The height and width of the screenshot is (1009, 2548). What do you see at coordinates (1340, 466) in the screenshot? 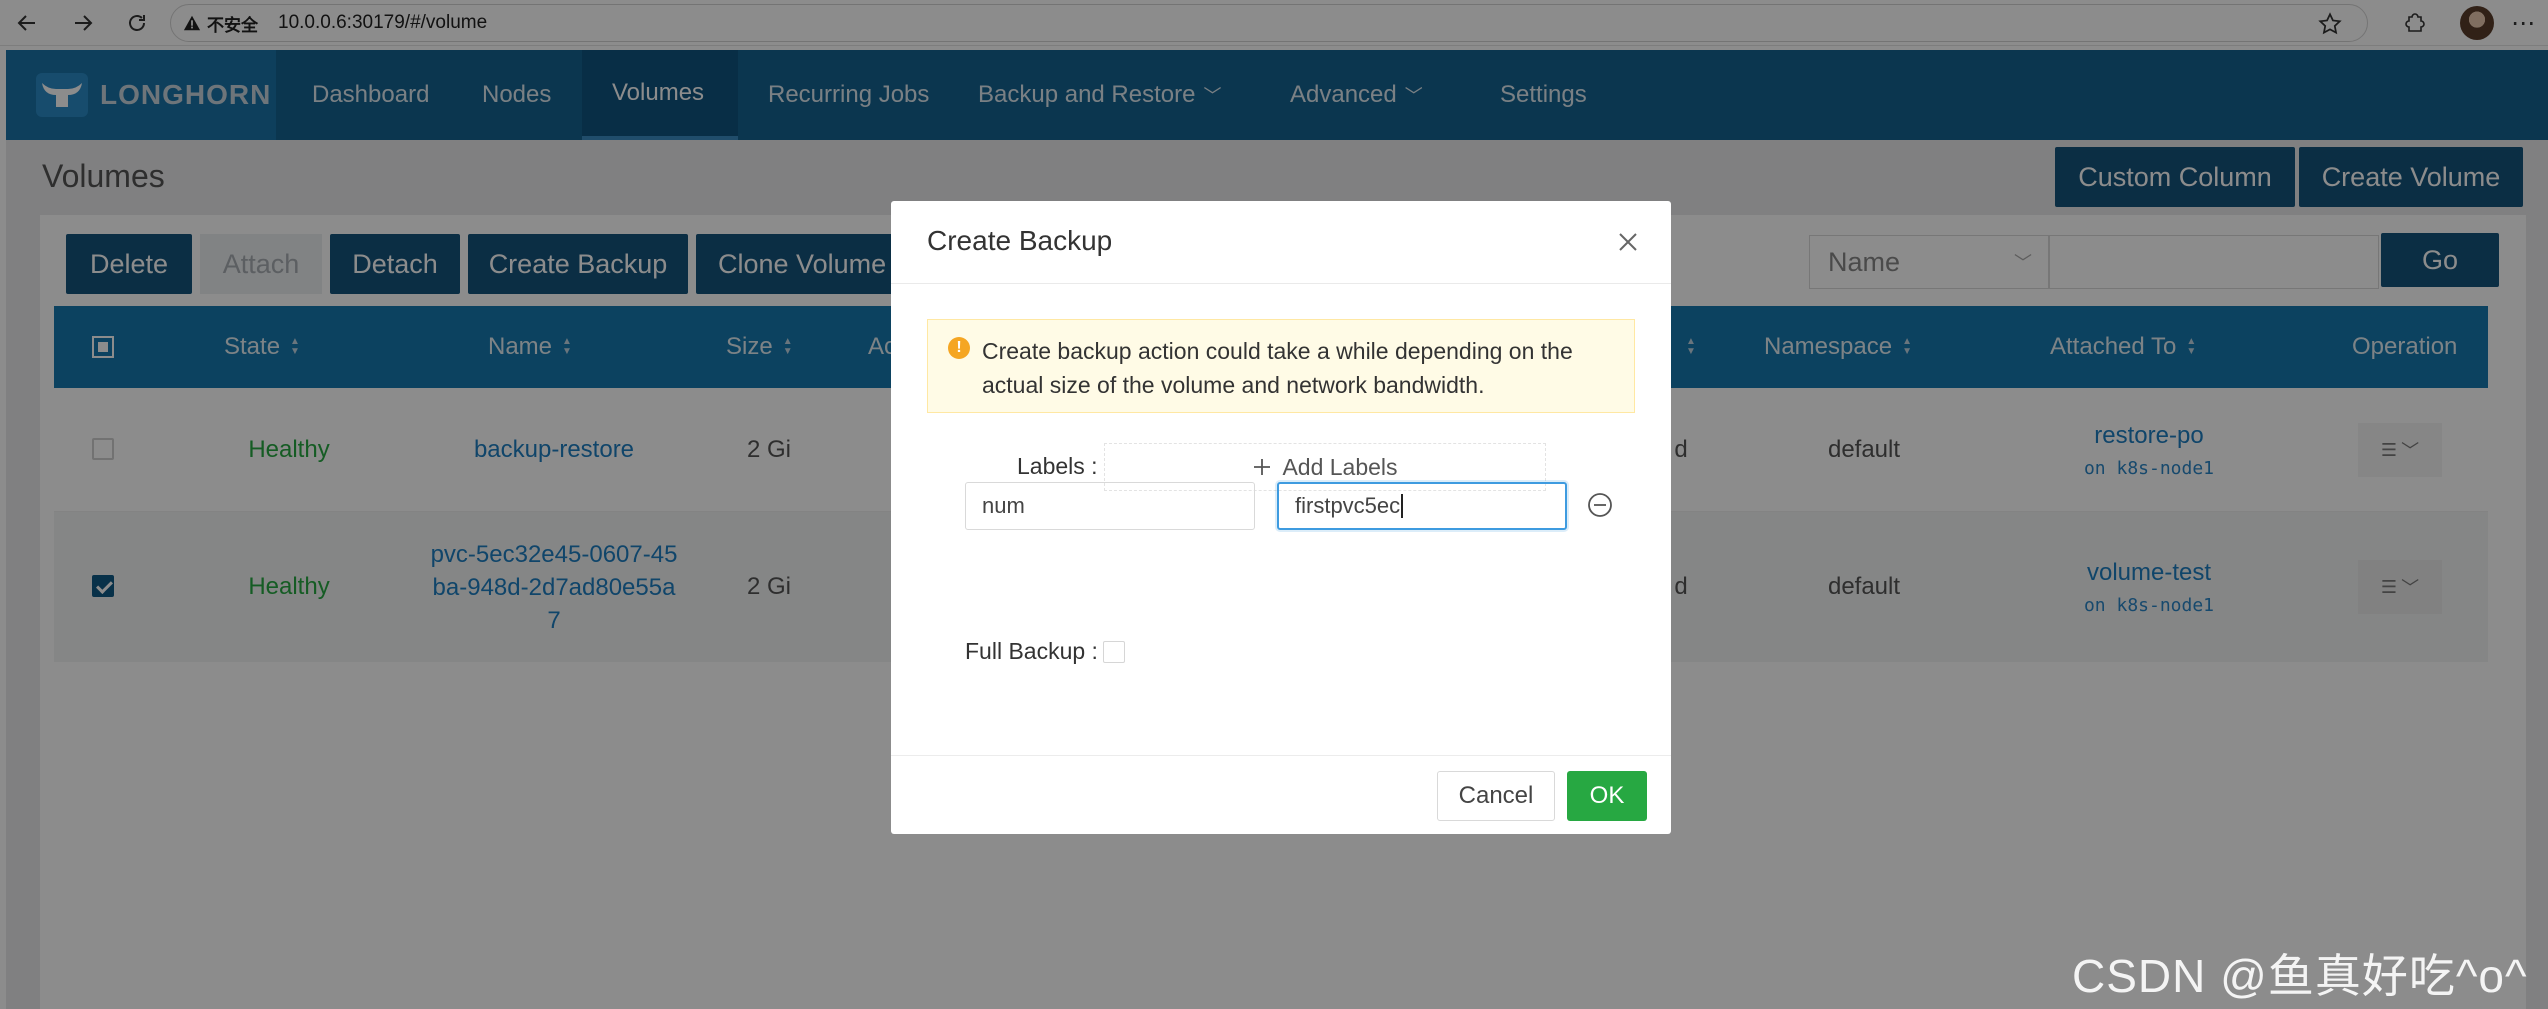
I see `add-labels-text: Add Labels` at bounding box center [1340, 466].